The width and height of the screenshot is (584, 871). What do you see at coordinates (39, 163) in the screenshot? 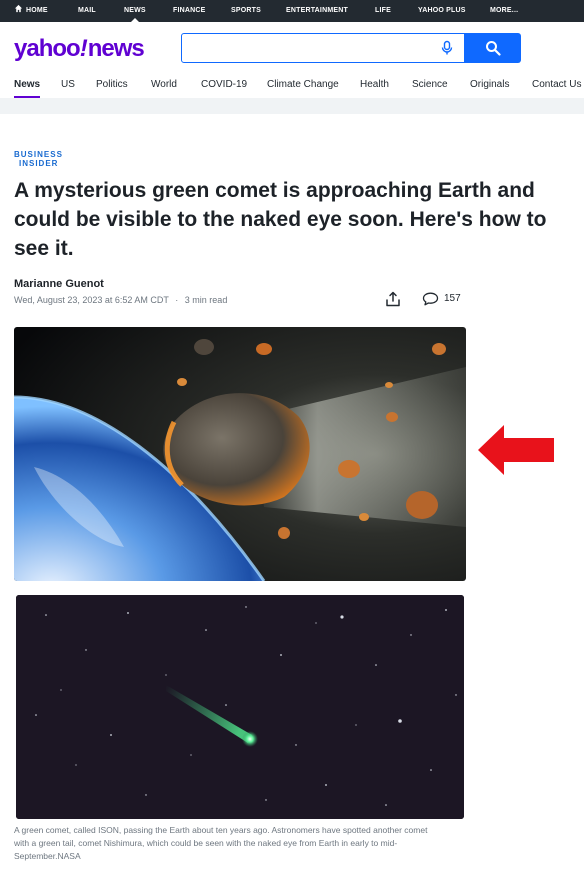
I see `source-logo-line: INSIDER` at bounding box center [39, 163].